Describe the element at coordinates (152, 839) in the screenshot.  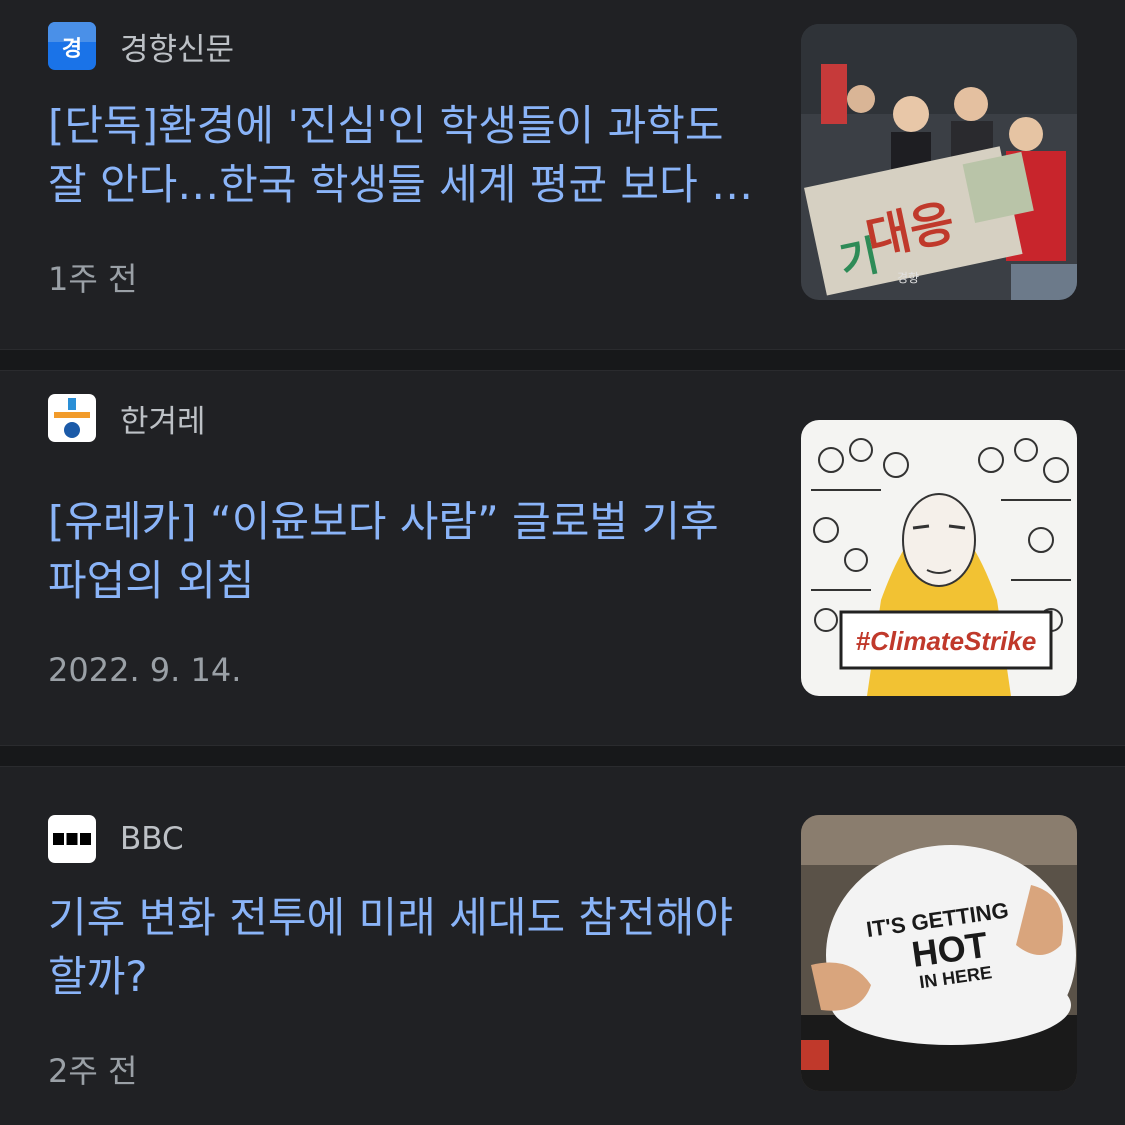
I see `source-name: BBC` at that location.